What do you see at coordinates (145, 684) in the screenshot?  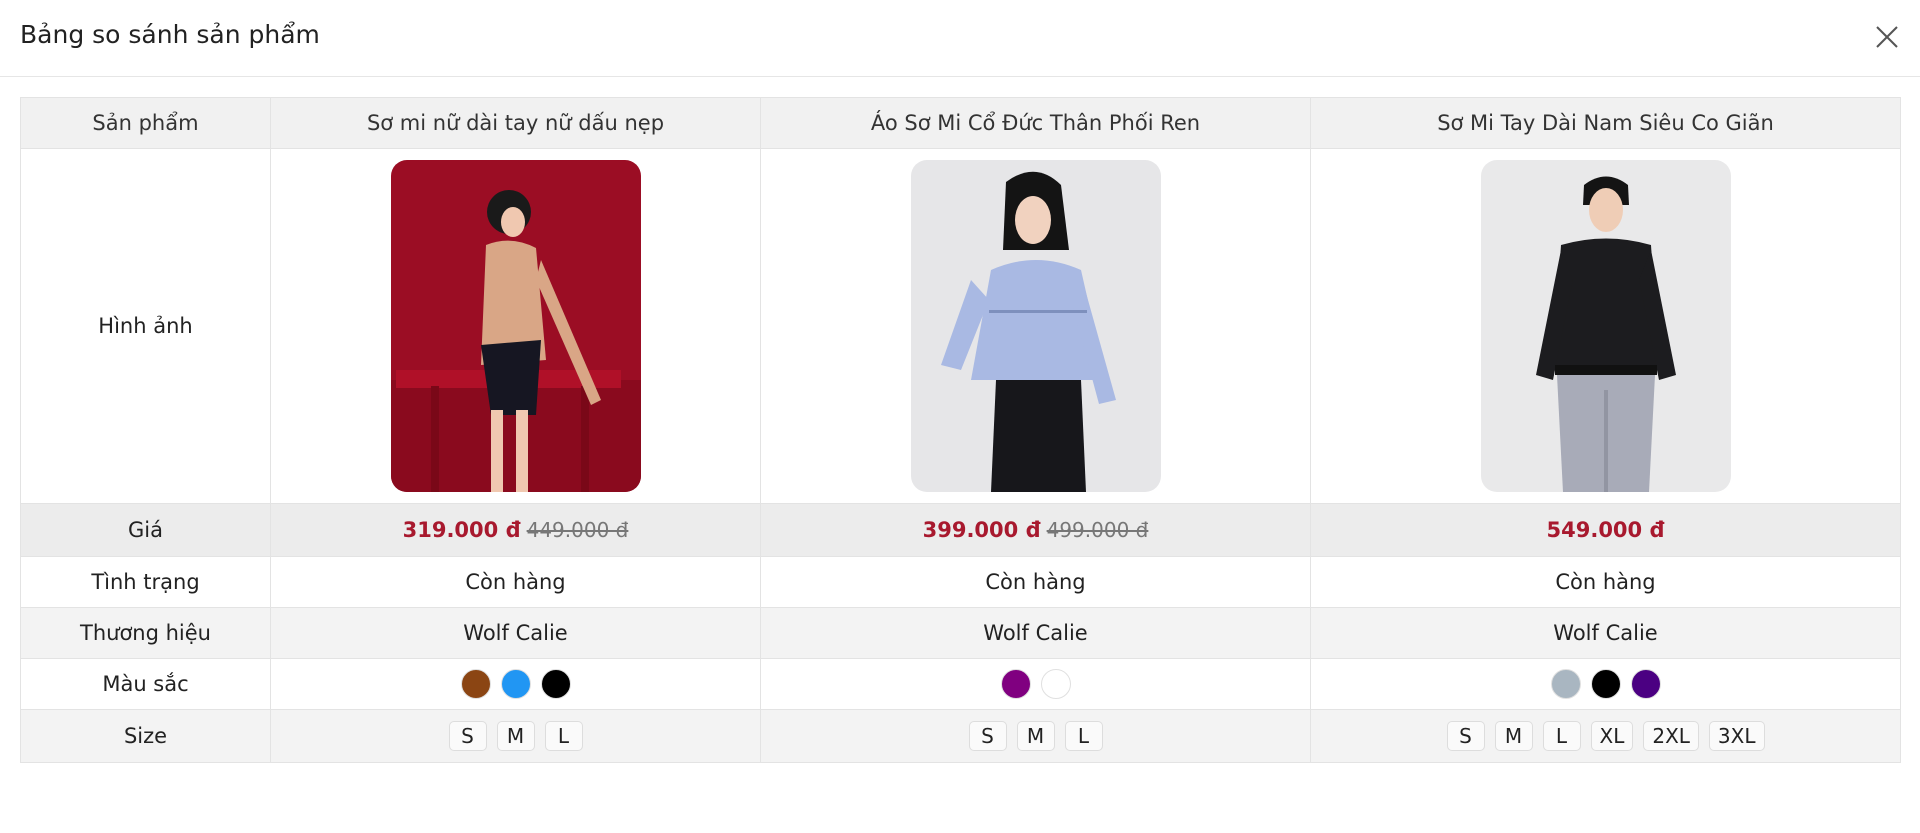 I see `label-colors: Màu sắc` at bounding box center [145, 684].